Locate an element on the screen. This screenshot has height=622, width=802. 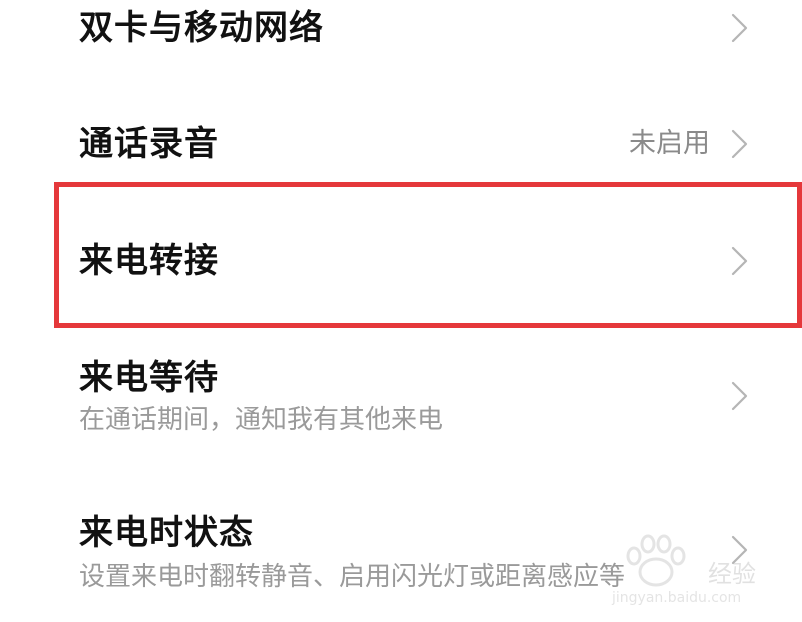
settings-item-call-recording: 通话录音 未启用 is located at coordinates (401, 145).